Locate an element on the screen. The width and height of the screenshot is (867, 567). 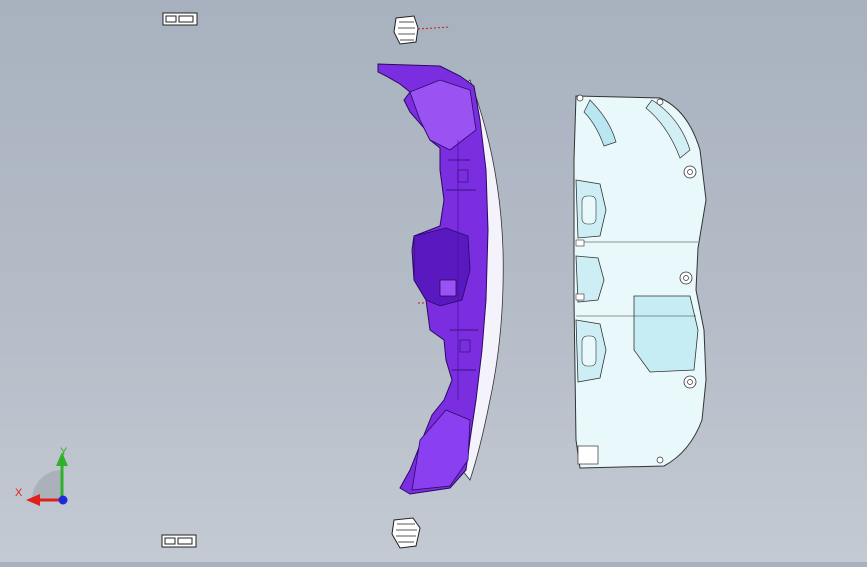
y-axis-label: Y is located at coordinates (64, 452).